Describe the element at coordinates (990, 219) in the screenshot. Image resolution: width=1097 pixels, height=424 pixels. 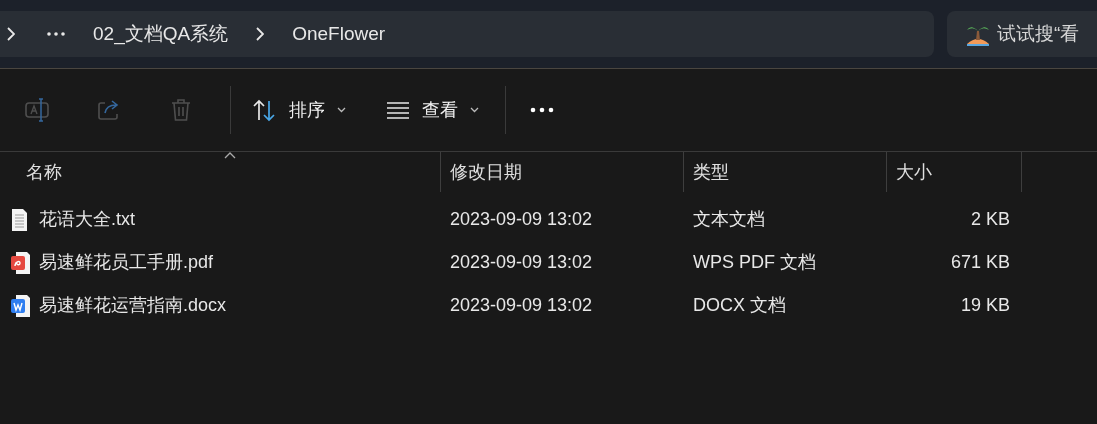
I see `file-size: 2 KB` at that location.